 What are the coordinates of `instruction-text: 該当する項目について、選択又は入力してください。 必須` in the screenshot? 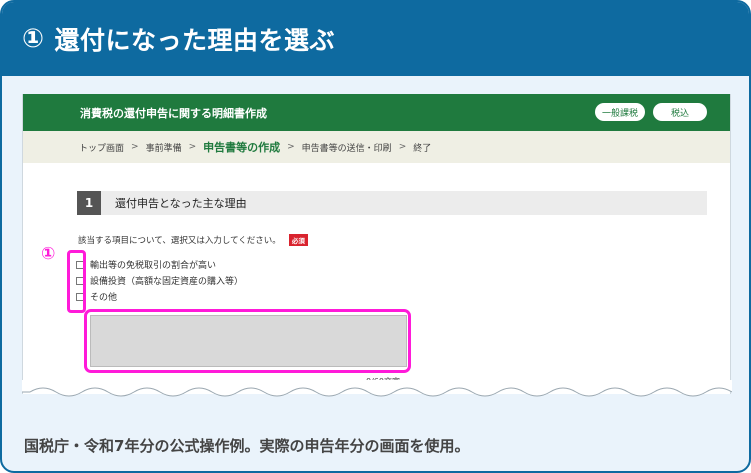 It's located at (193, 240).